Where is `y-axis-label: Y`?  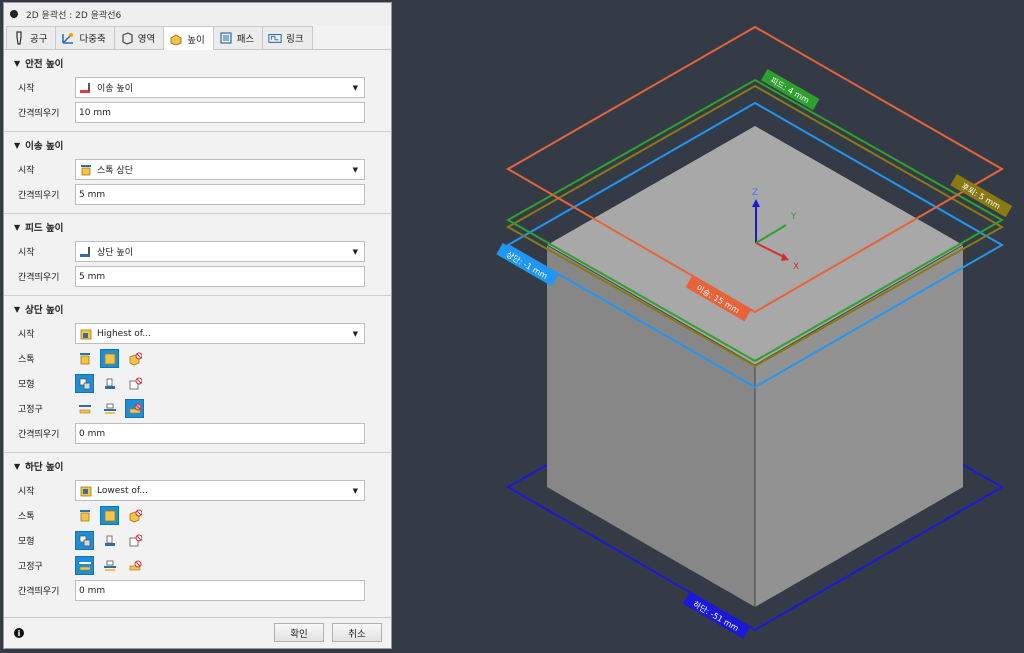 y-axis-label: Y is located at coordinates (793, 217).